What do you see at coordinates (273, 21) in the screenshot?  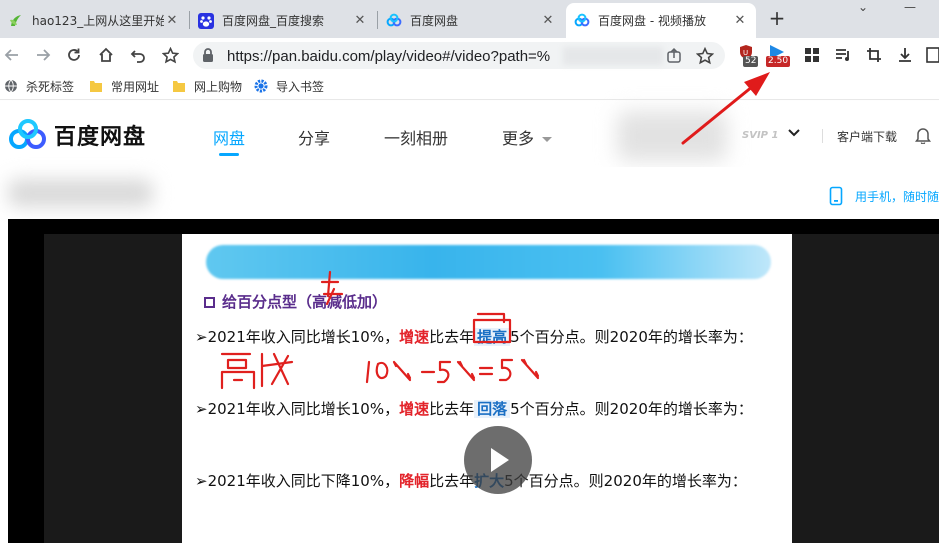 I see `tab-title: 百度网盘_百度搜索` at bounding box center [273, 21].